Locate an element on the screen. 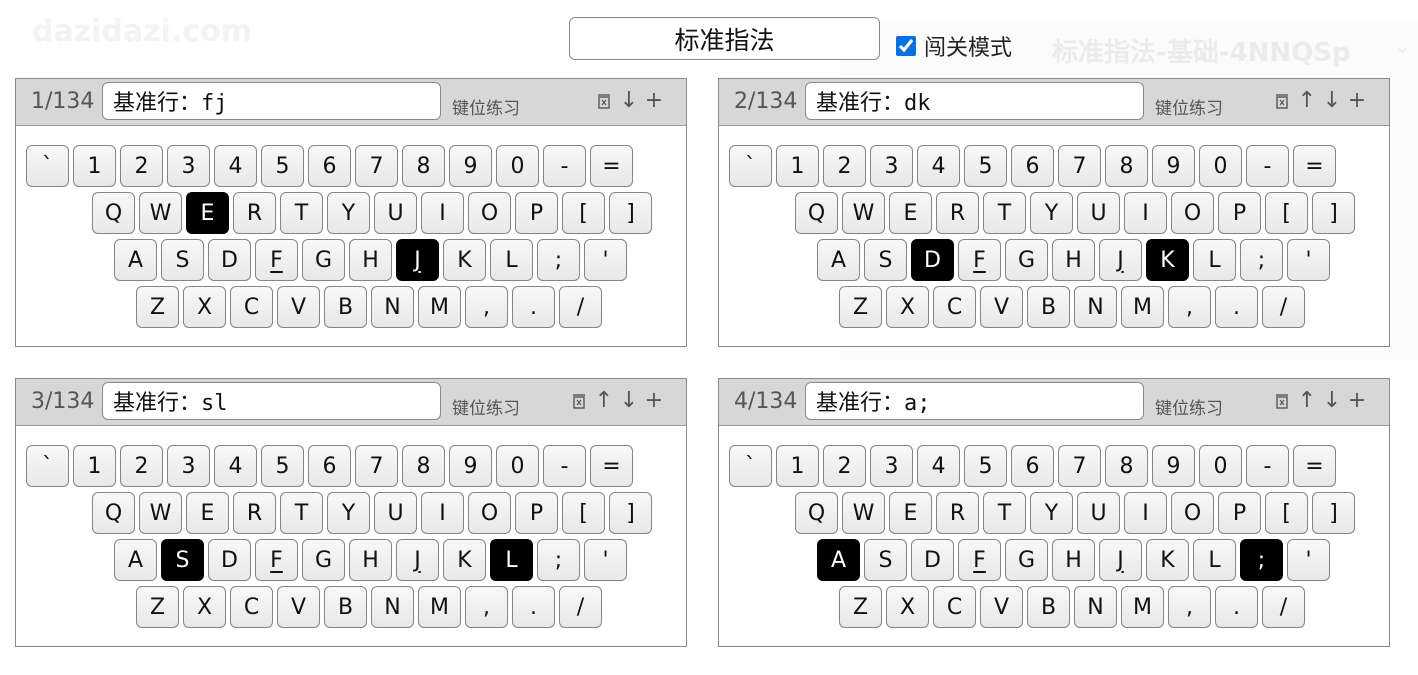  key: 2 is located at coordinates (844, 466).